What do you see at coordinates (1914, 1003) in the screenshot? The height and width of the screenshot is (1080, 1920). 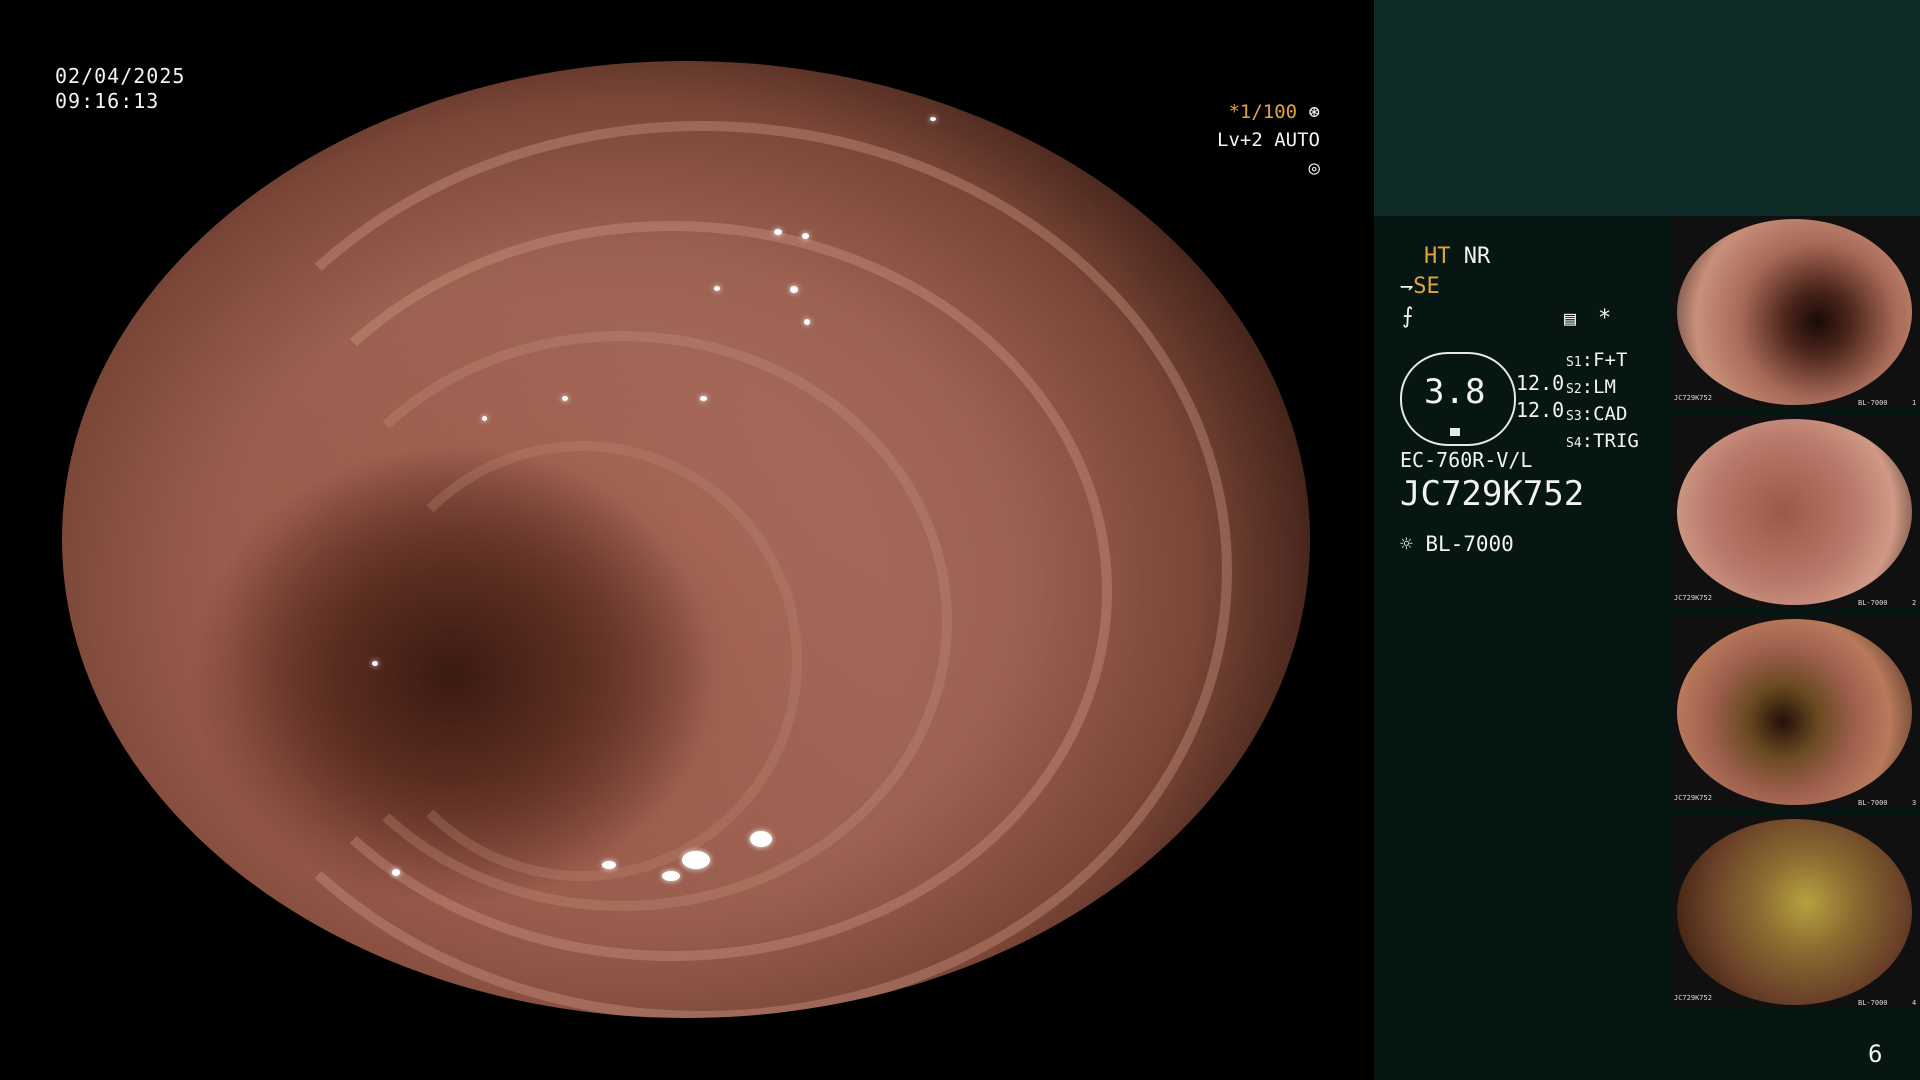 I see `thumbnail-index: 4` at bounding box center [1914, 1003].